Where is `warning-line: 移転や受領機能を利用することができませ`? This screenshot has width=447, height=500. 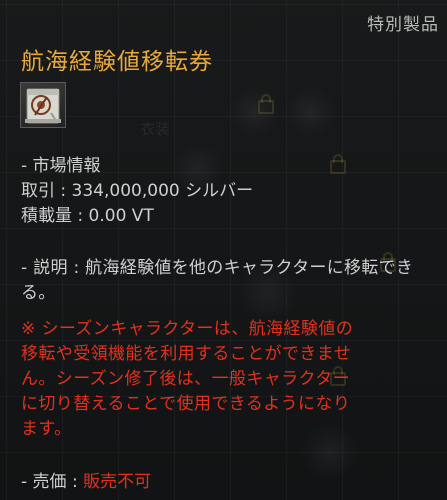
warning-line: 移転や受領機能を利用することができませ is located at coordinates (186, 354).